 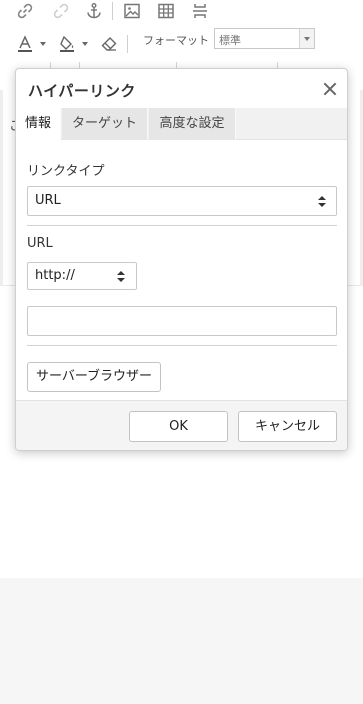 I want to click on dialog-tabs: 情報 ターゲット 高度な設定, so click(x=181, y=124).